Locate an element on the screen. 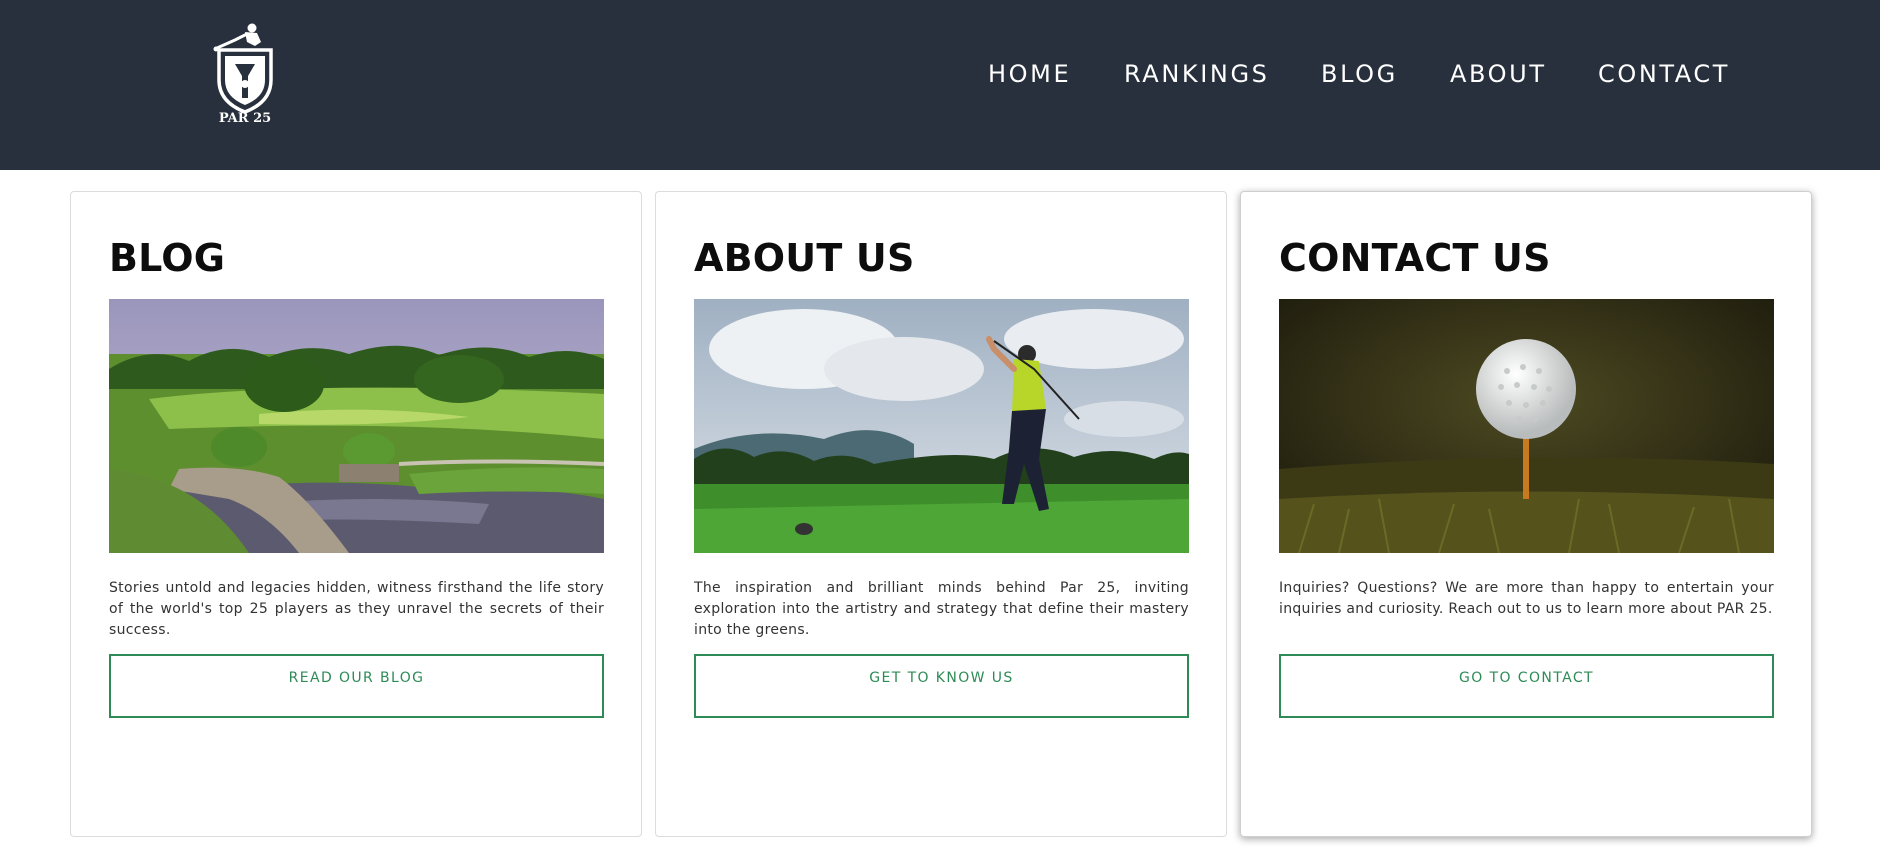 Image resolution: width=1880 pixels, height=850 pixels. logo-text: PAR 25 is located at coordinates (245, 118).